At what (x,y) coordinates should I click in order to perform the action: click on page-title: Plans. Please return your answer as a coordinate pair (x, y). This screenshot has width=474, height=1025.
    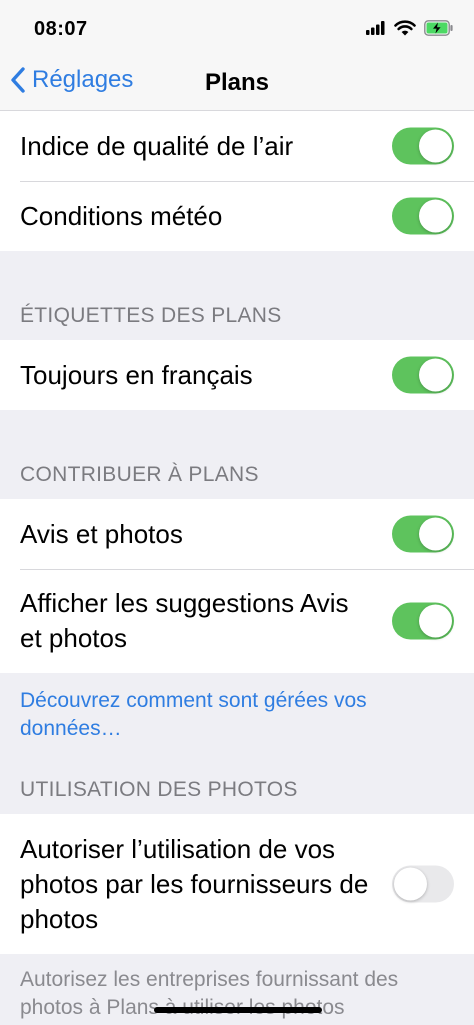
    Looking at the image, I should click on (237, 82).